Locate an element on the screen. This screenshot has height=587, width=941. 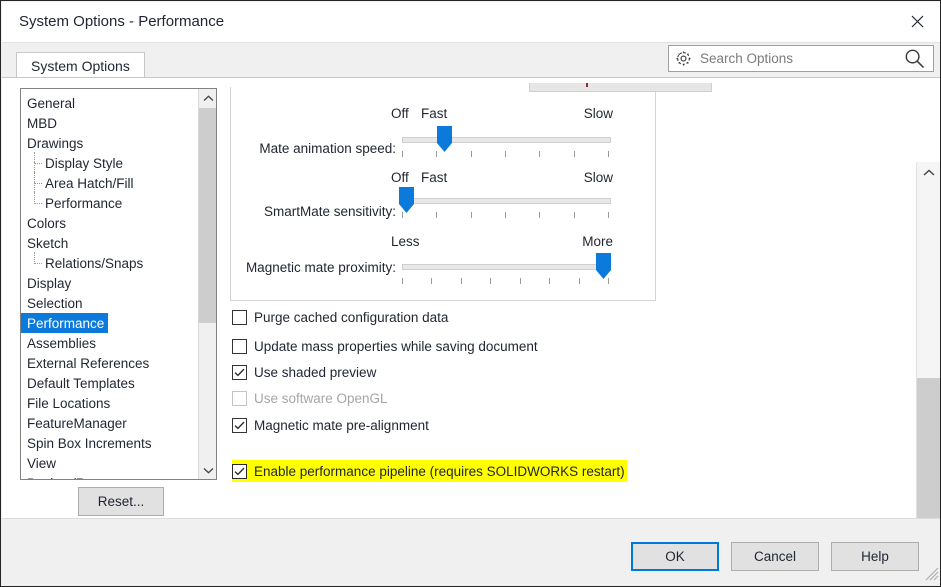
resize-grip is located at coordinates (932, 576).